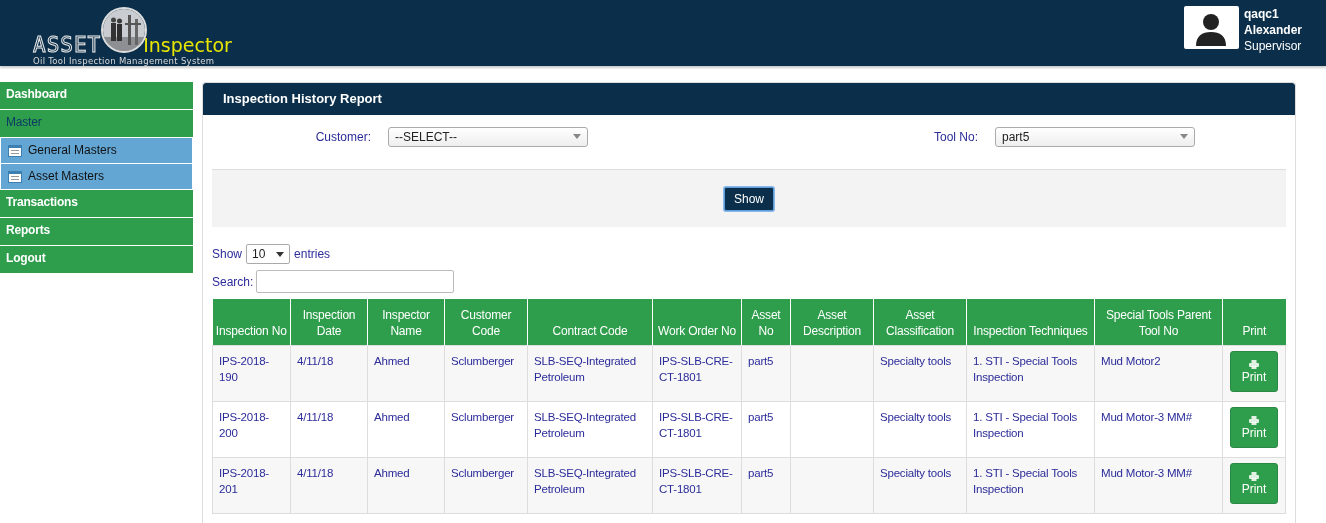 The height and width of the screenshot is (523, 1326). Describe the element at coordinates (96, 259) in the screenshot. I see `sidebar-item: Logout` at that location.